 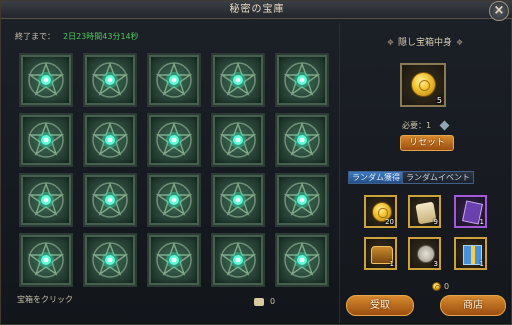 I want to click on hidden-box-header: ❖ 隠し宝箱中身 ❖, so click(x=425, y=41).